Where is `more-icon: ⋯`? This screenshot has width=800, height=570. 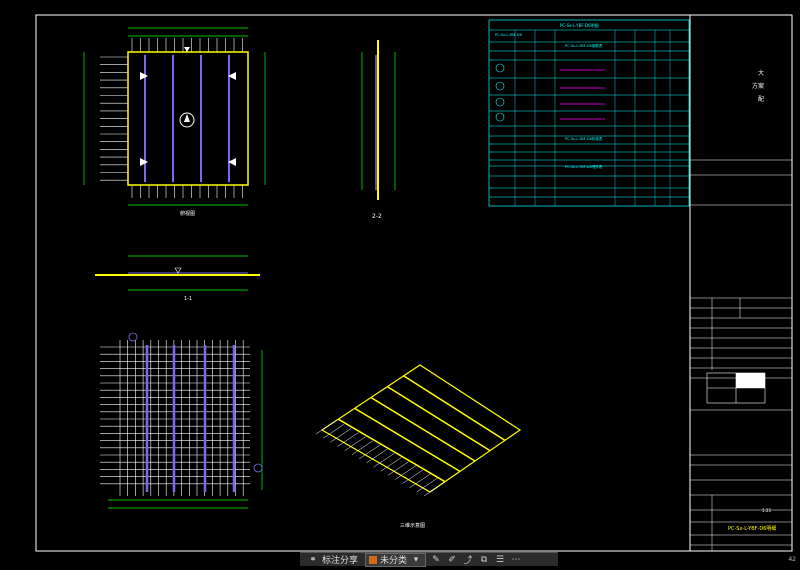 more-icon: ⋯ is located at coordinates (516, 560).